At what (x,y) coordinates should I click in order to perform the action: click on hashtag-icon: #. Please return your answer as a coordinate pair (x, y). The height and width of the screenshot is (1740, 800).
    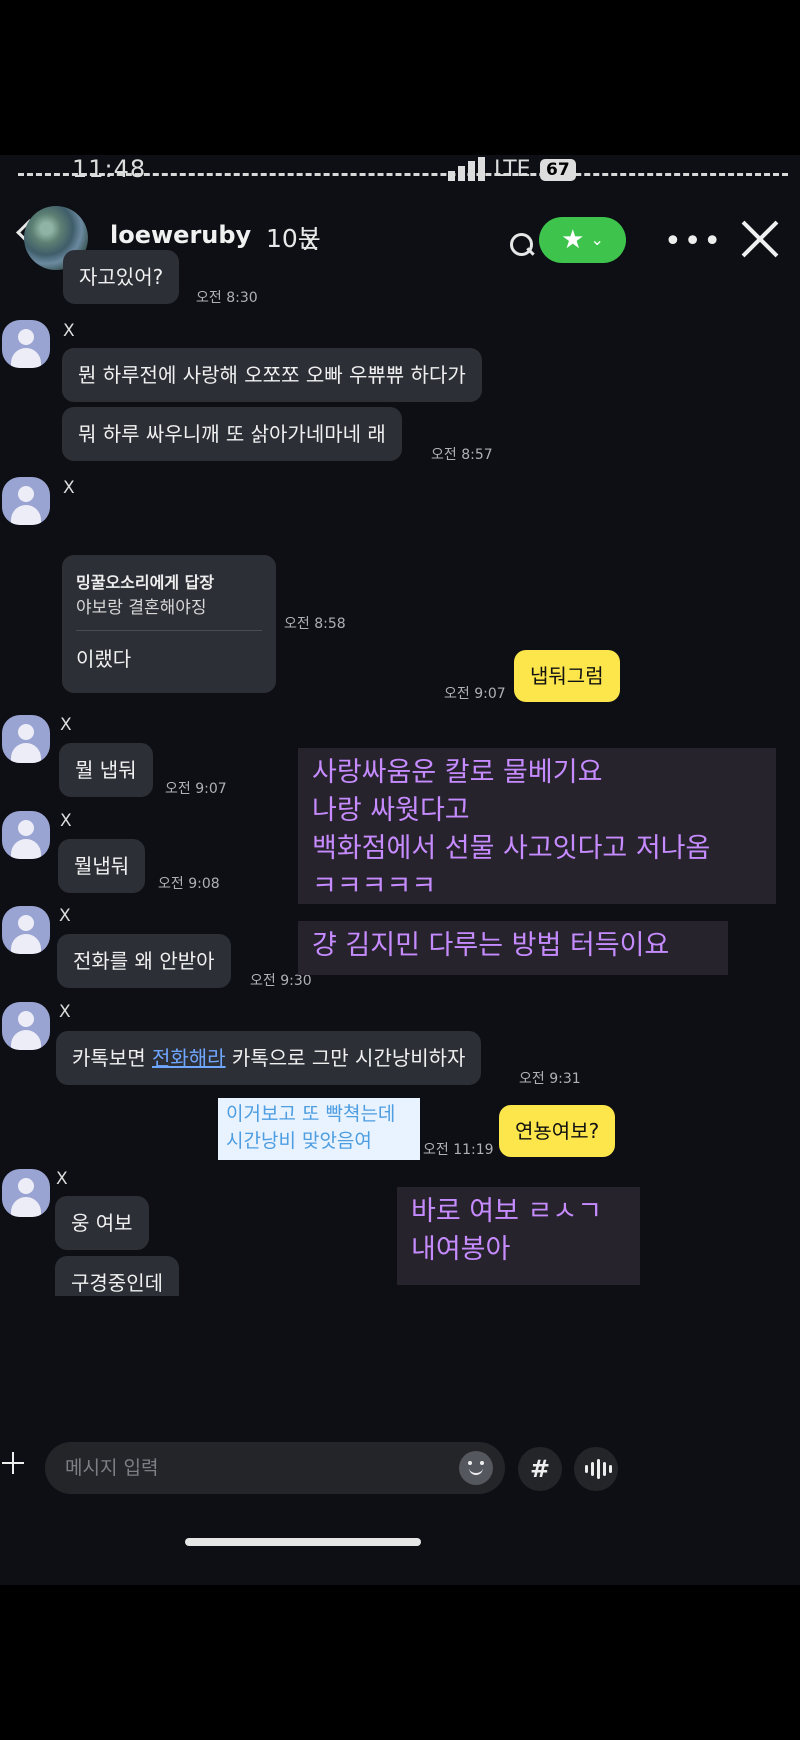
    Looking at the image, I should click on (540, 1469).